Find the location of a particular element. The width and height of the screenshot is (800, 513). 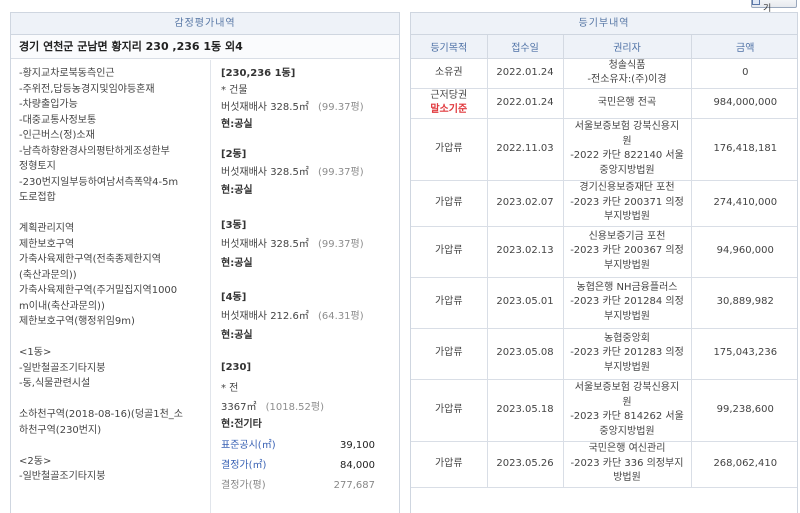

building-block: [2동] 버섯재배사 328.5㎡ (99.37평) 현:공실 is located at coordinates (310, 162).